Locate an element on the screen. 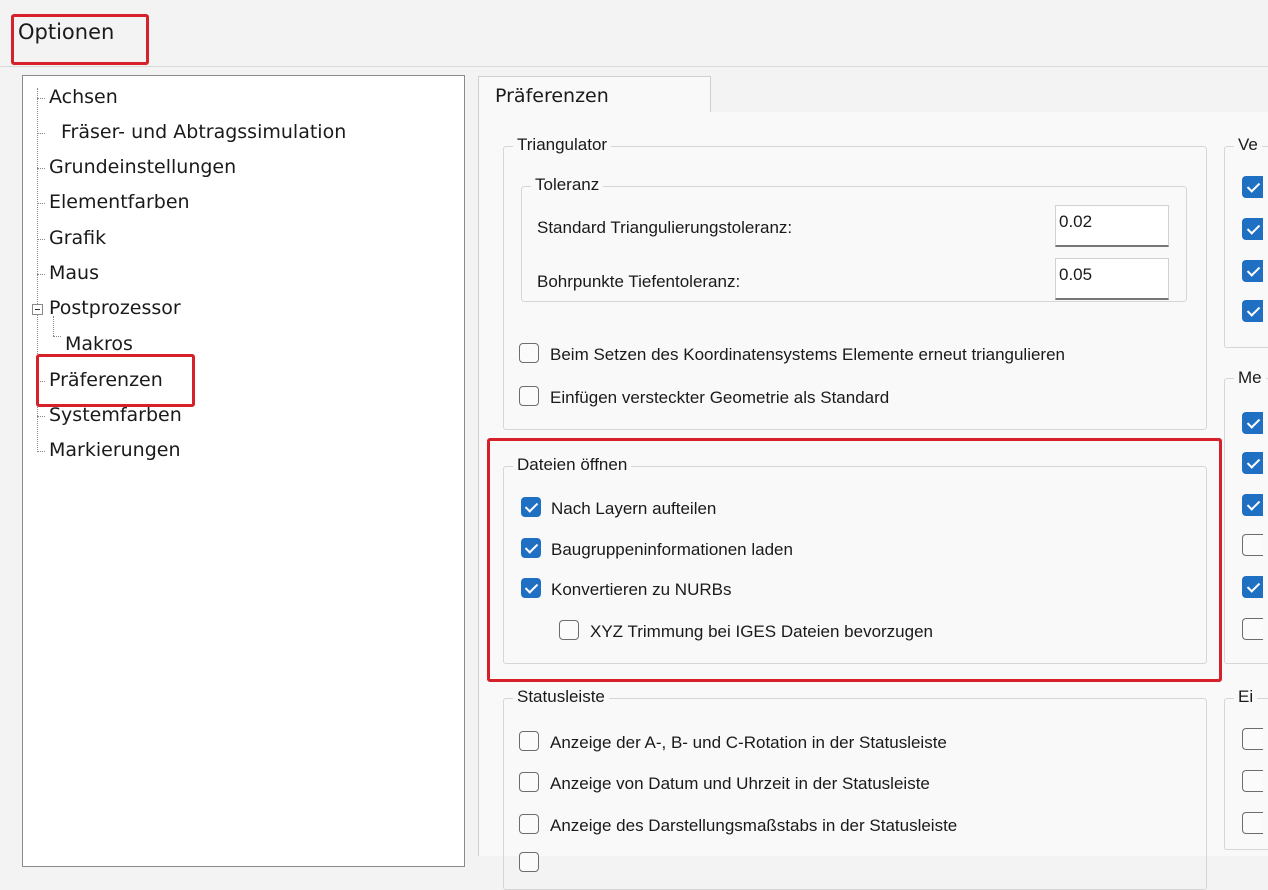 Image resolution: width=1268 pixels, height=890 pixels. group-statusleiste is located at coordinates (855, 794).